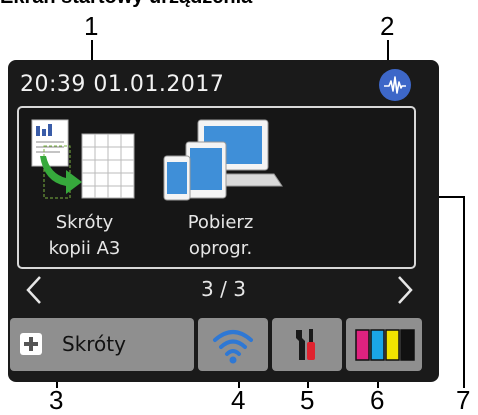 The height and width of the screenshot is (415, 478). Describe the element at coordinates (94, 344) in the screenshot. I see `shortcuts-button-label: Skróty` at that location.